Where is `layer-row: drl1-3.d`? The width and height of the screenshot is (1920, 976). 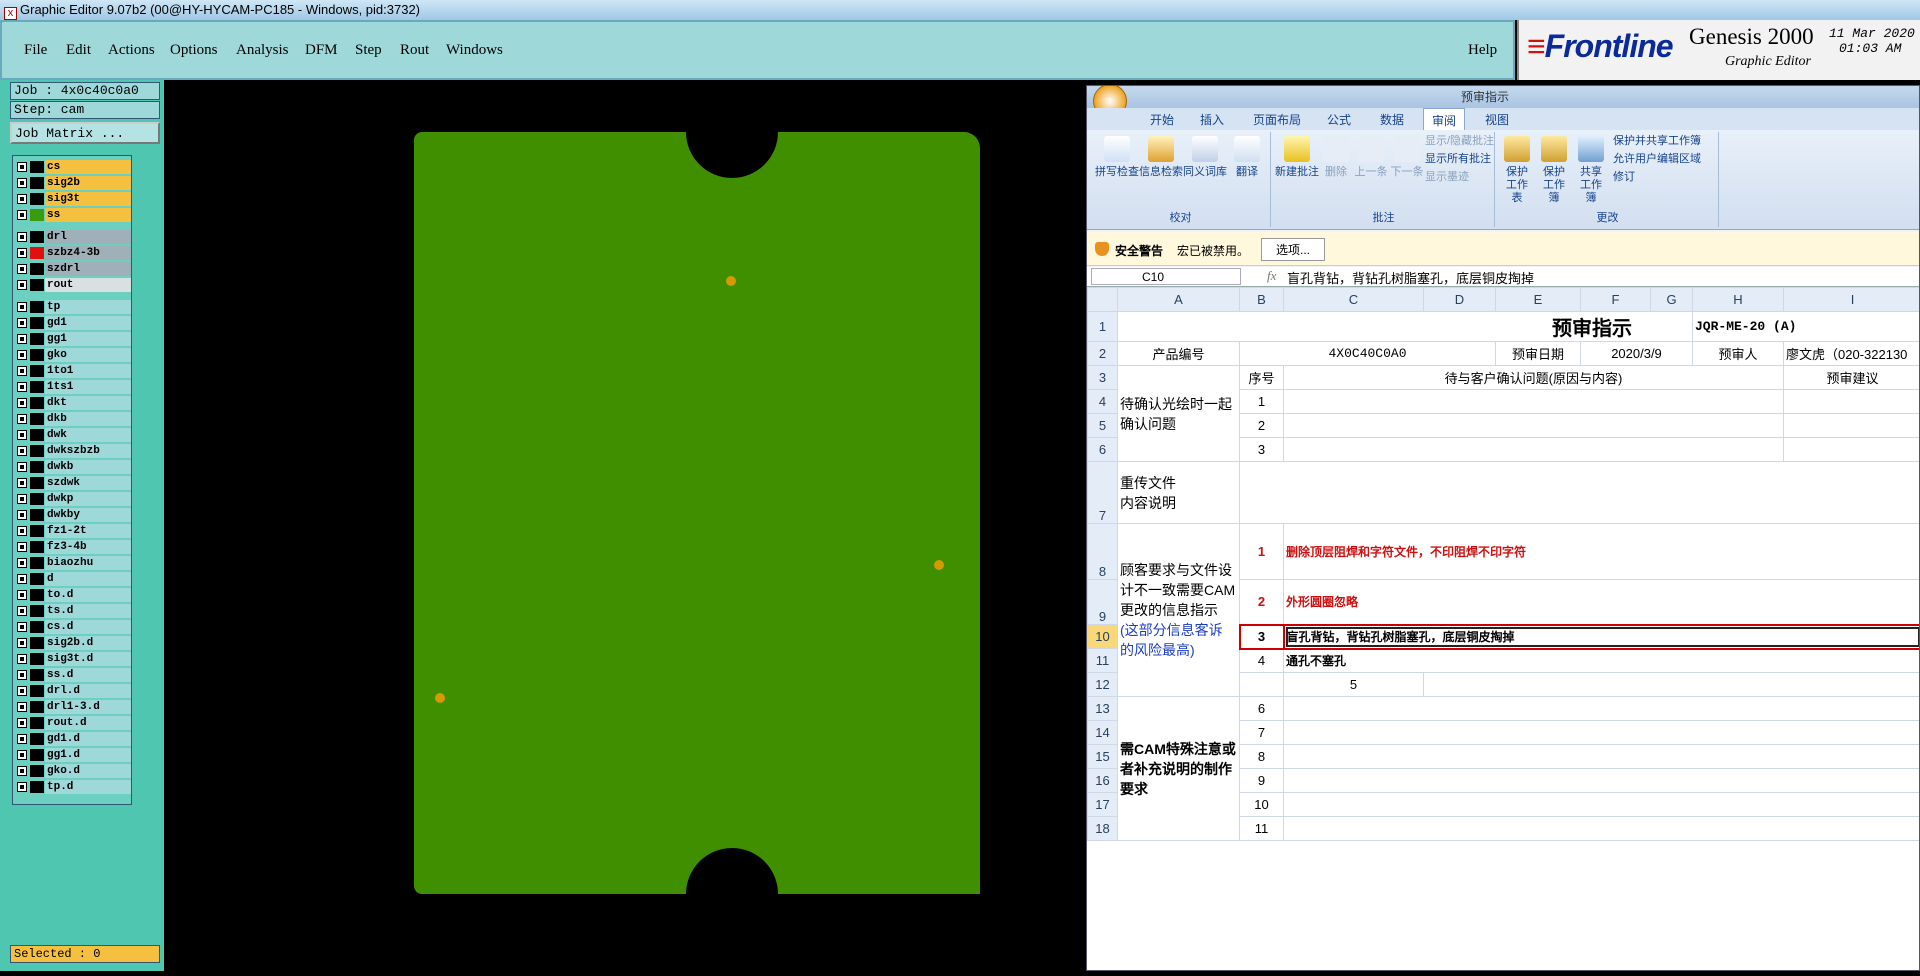
layer-row: drl1-3.d is located at coordinates (73, 707).